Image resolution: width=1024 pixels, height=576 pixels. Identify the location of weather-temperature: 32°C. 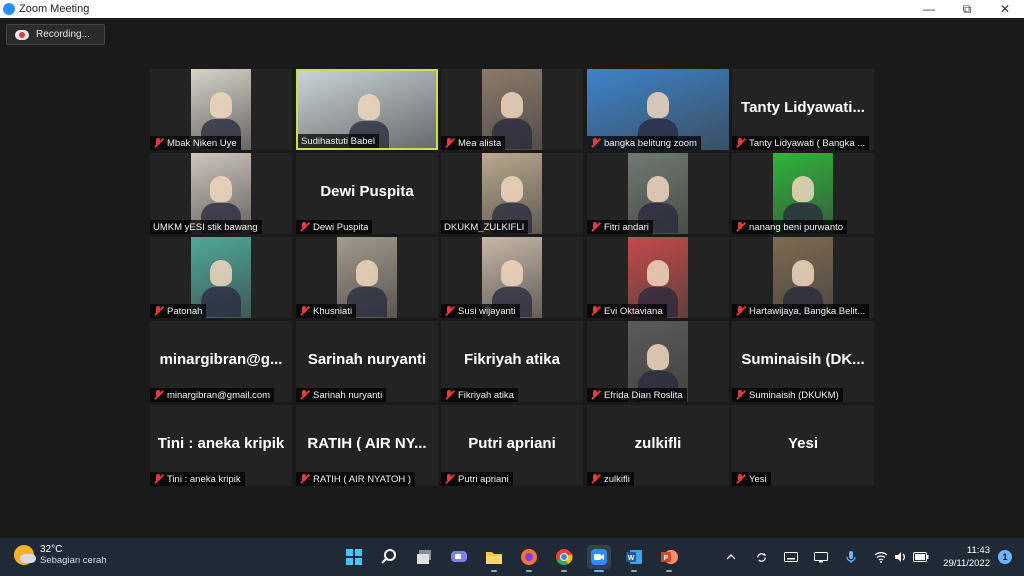
(51, 549).